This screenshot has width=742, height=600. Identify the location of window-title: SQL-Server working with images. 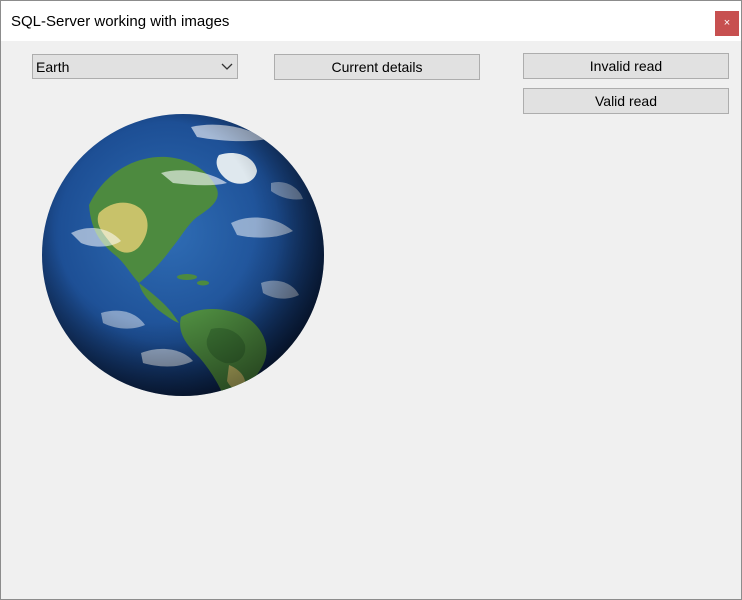
(120, 21).